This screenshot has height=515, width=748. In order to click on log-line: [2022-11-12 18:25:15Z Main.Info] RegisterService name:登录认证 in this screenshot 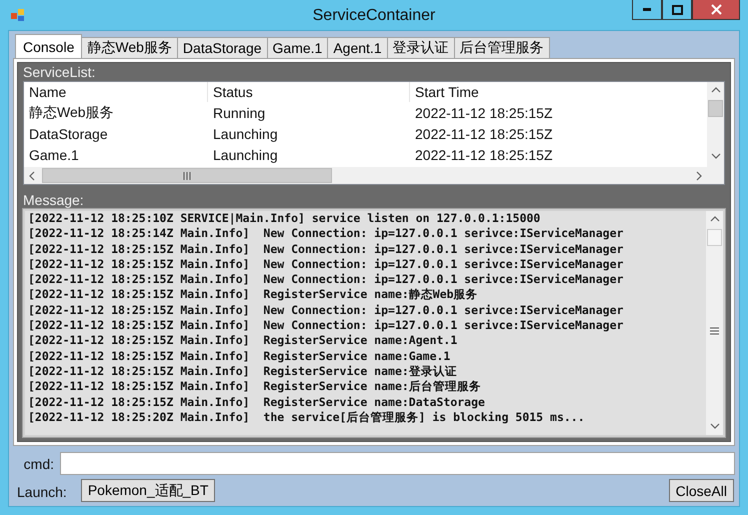, I will do `click(242, 372)`.